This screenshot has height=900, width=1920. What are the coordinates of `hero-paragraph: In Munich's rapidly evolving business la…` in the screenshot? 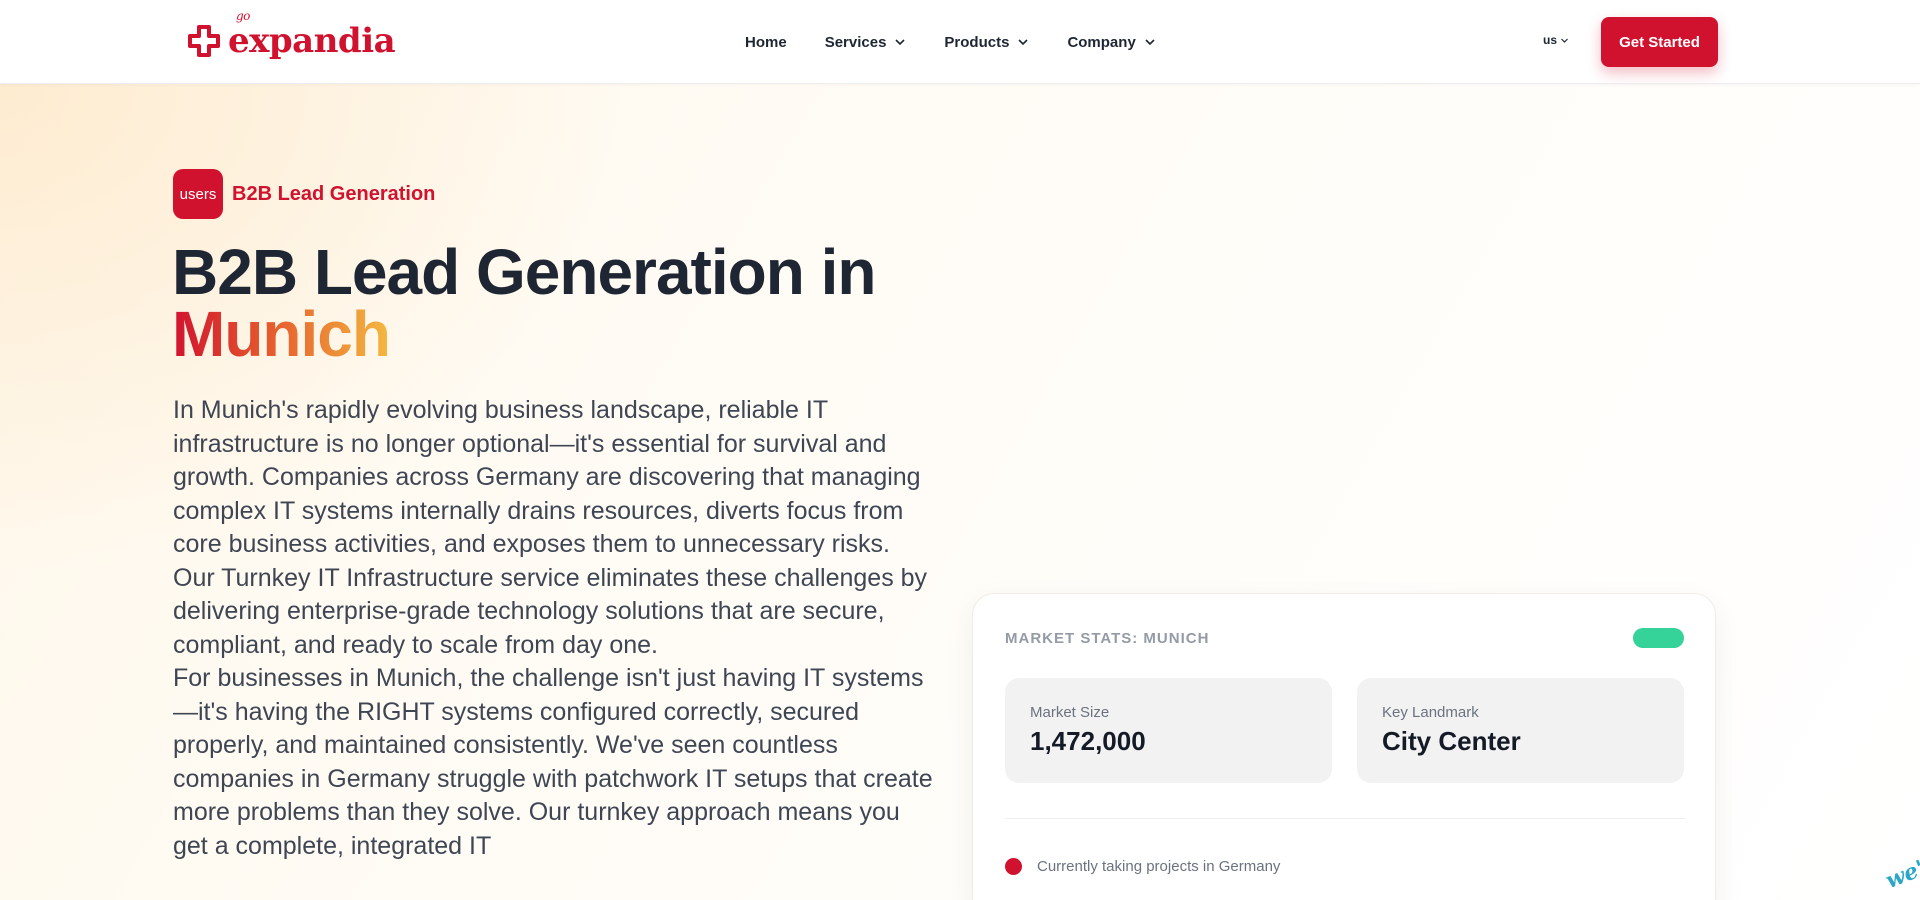 It's located at (550, 527).